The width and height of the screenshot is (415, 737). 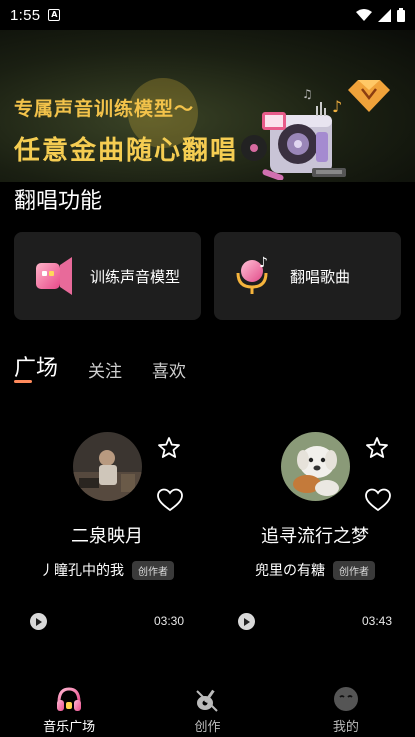 What do you see at coordinates (104, 109) in the screenshot?
I see `banner-headline: 专属声音训练模型～` at bounding box center [104, 109].